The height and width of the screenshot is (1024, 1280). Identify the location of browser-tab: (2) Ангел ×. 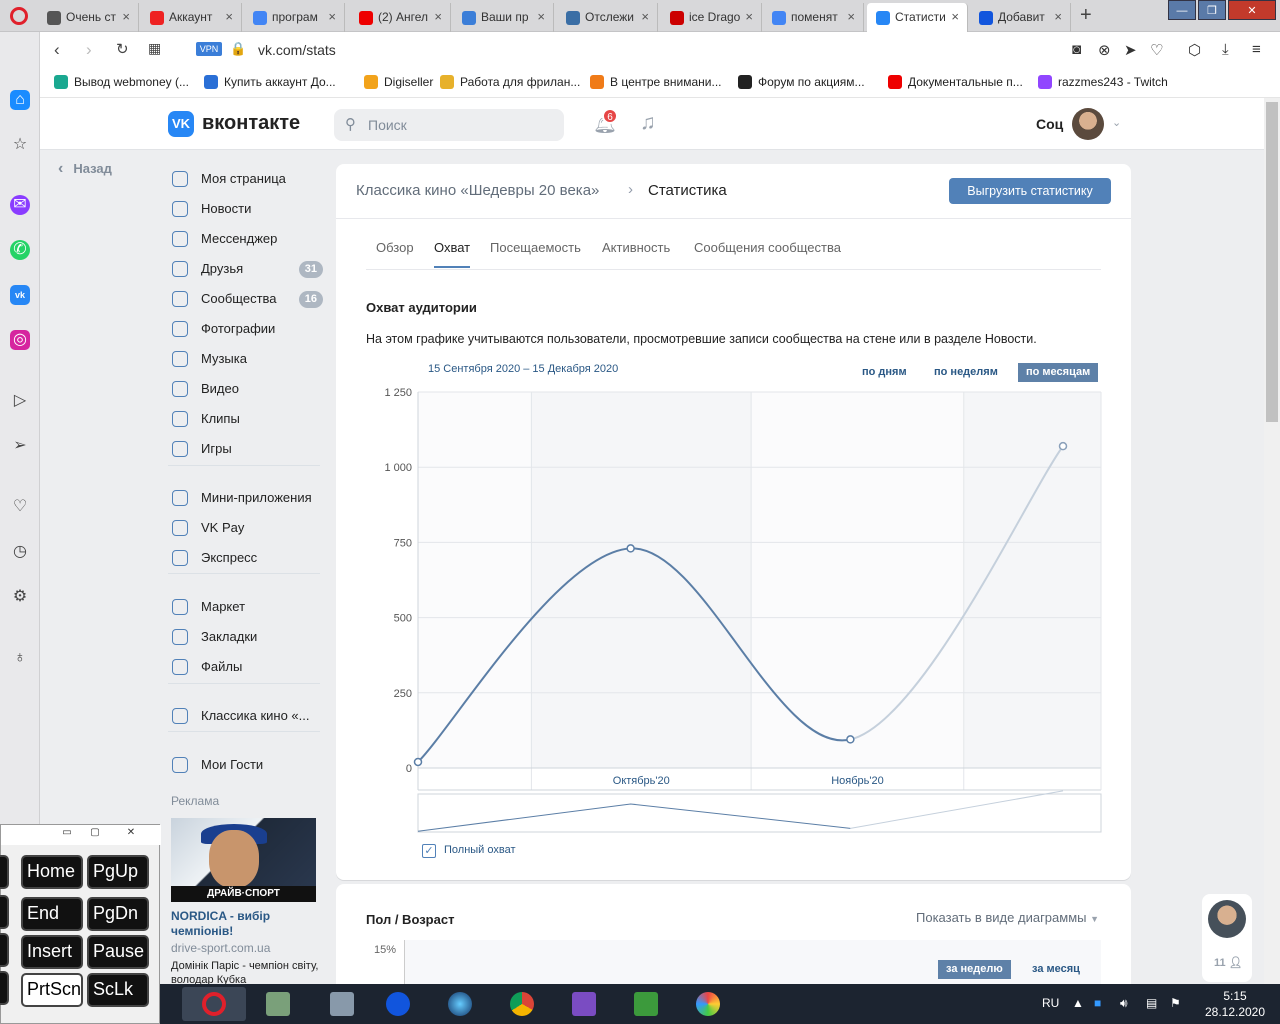
(400, 17).